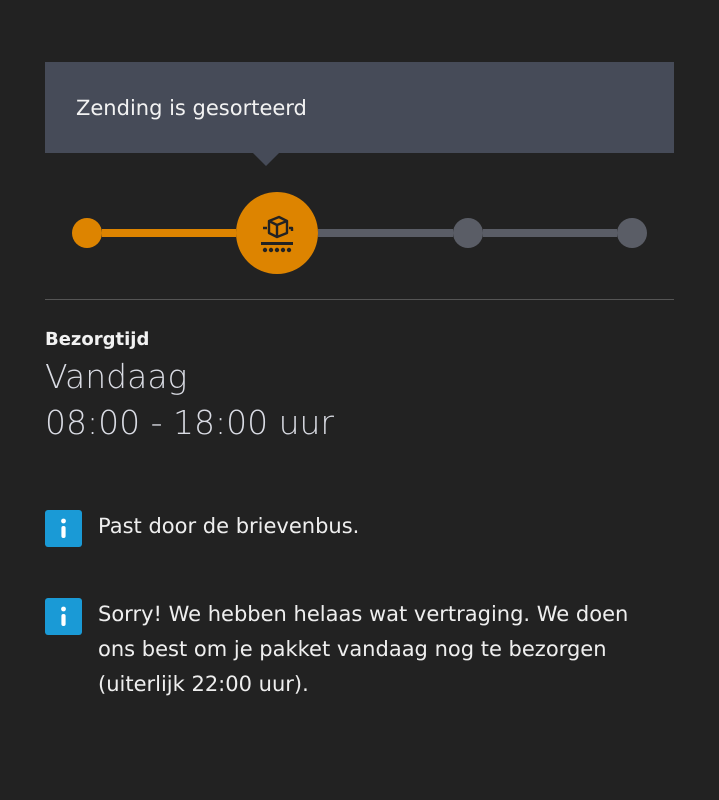 The image size is (719, 800). What do you see at coordinates (229, 526) in the screenshot?
I see `notice-text: Past door de brievenbus.` at bounding box center [229, 526].